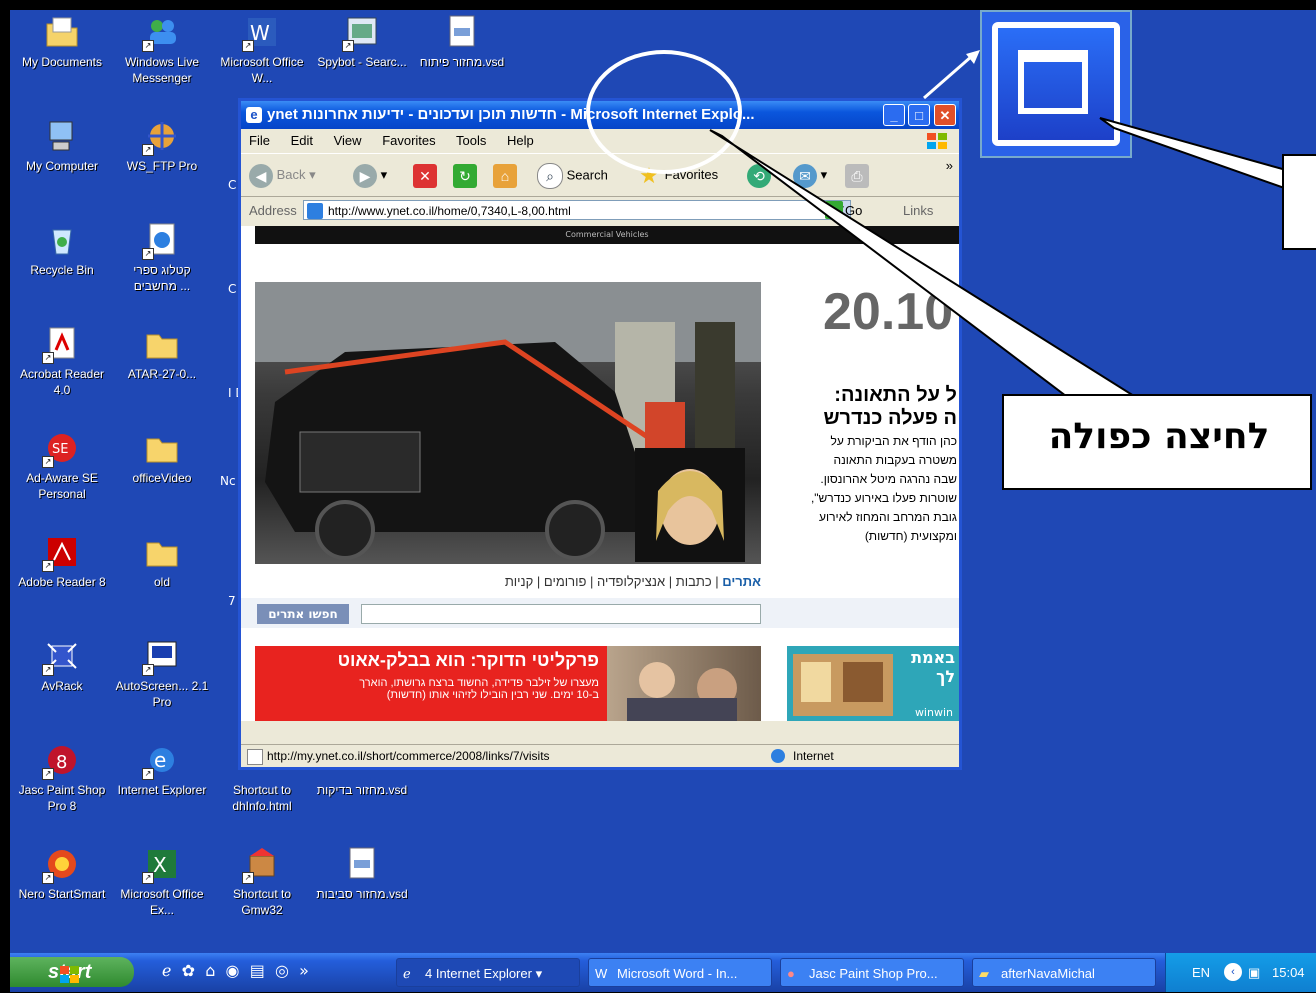  What do you see at coordinates (1299, 202) in the screenshot?
I see `annotation-callout-partial` at bounding box center [1299, 202].